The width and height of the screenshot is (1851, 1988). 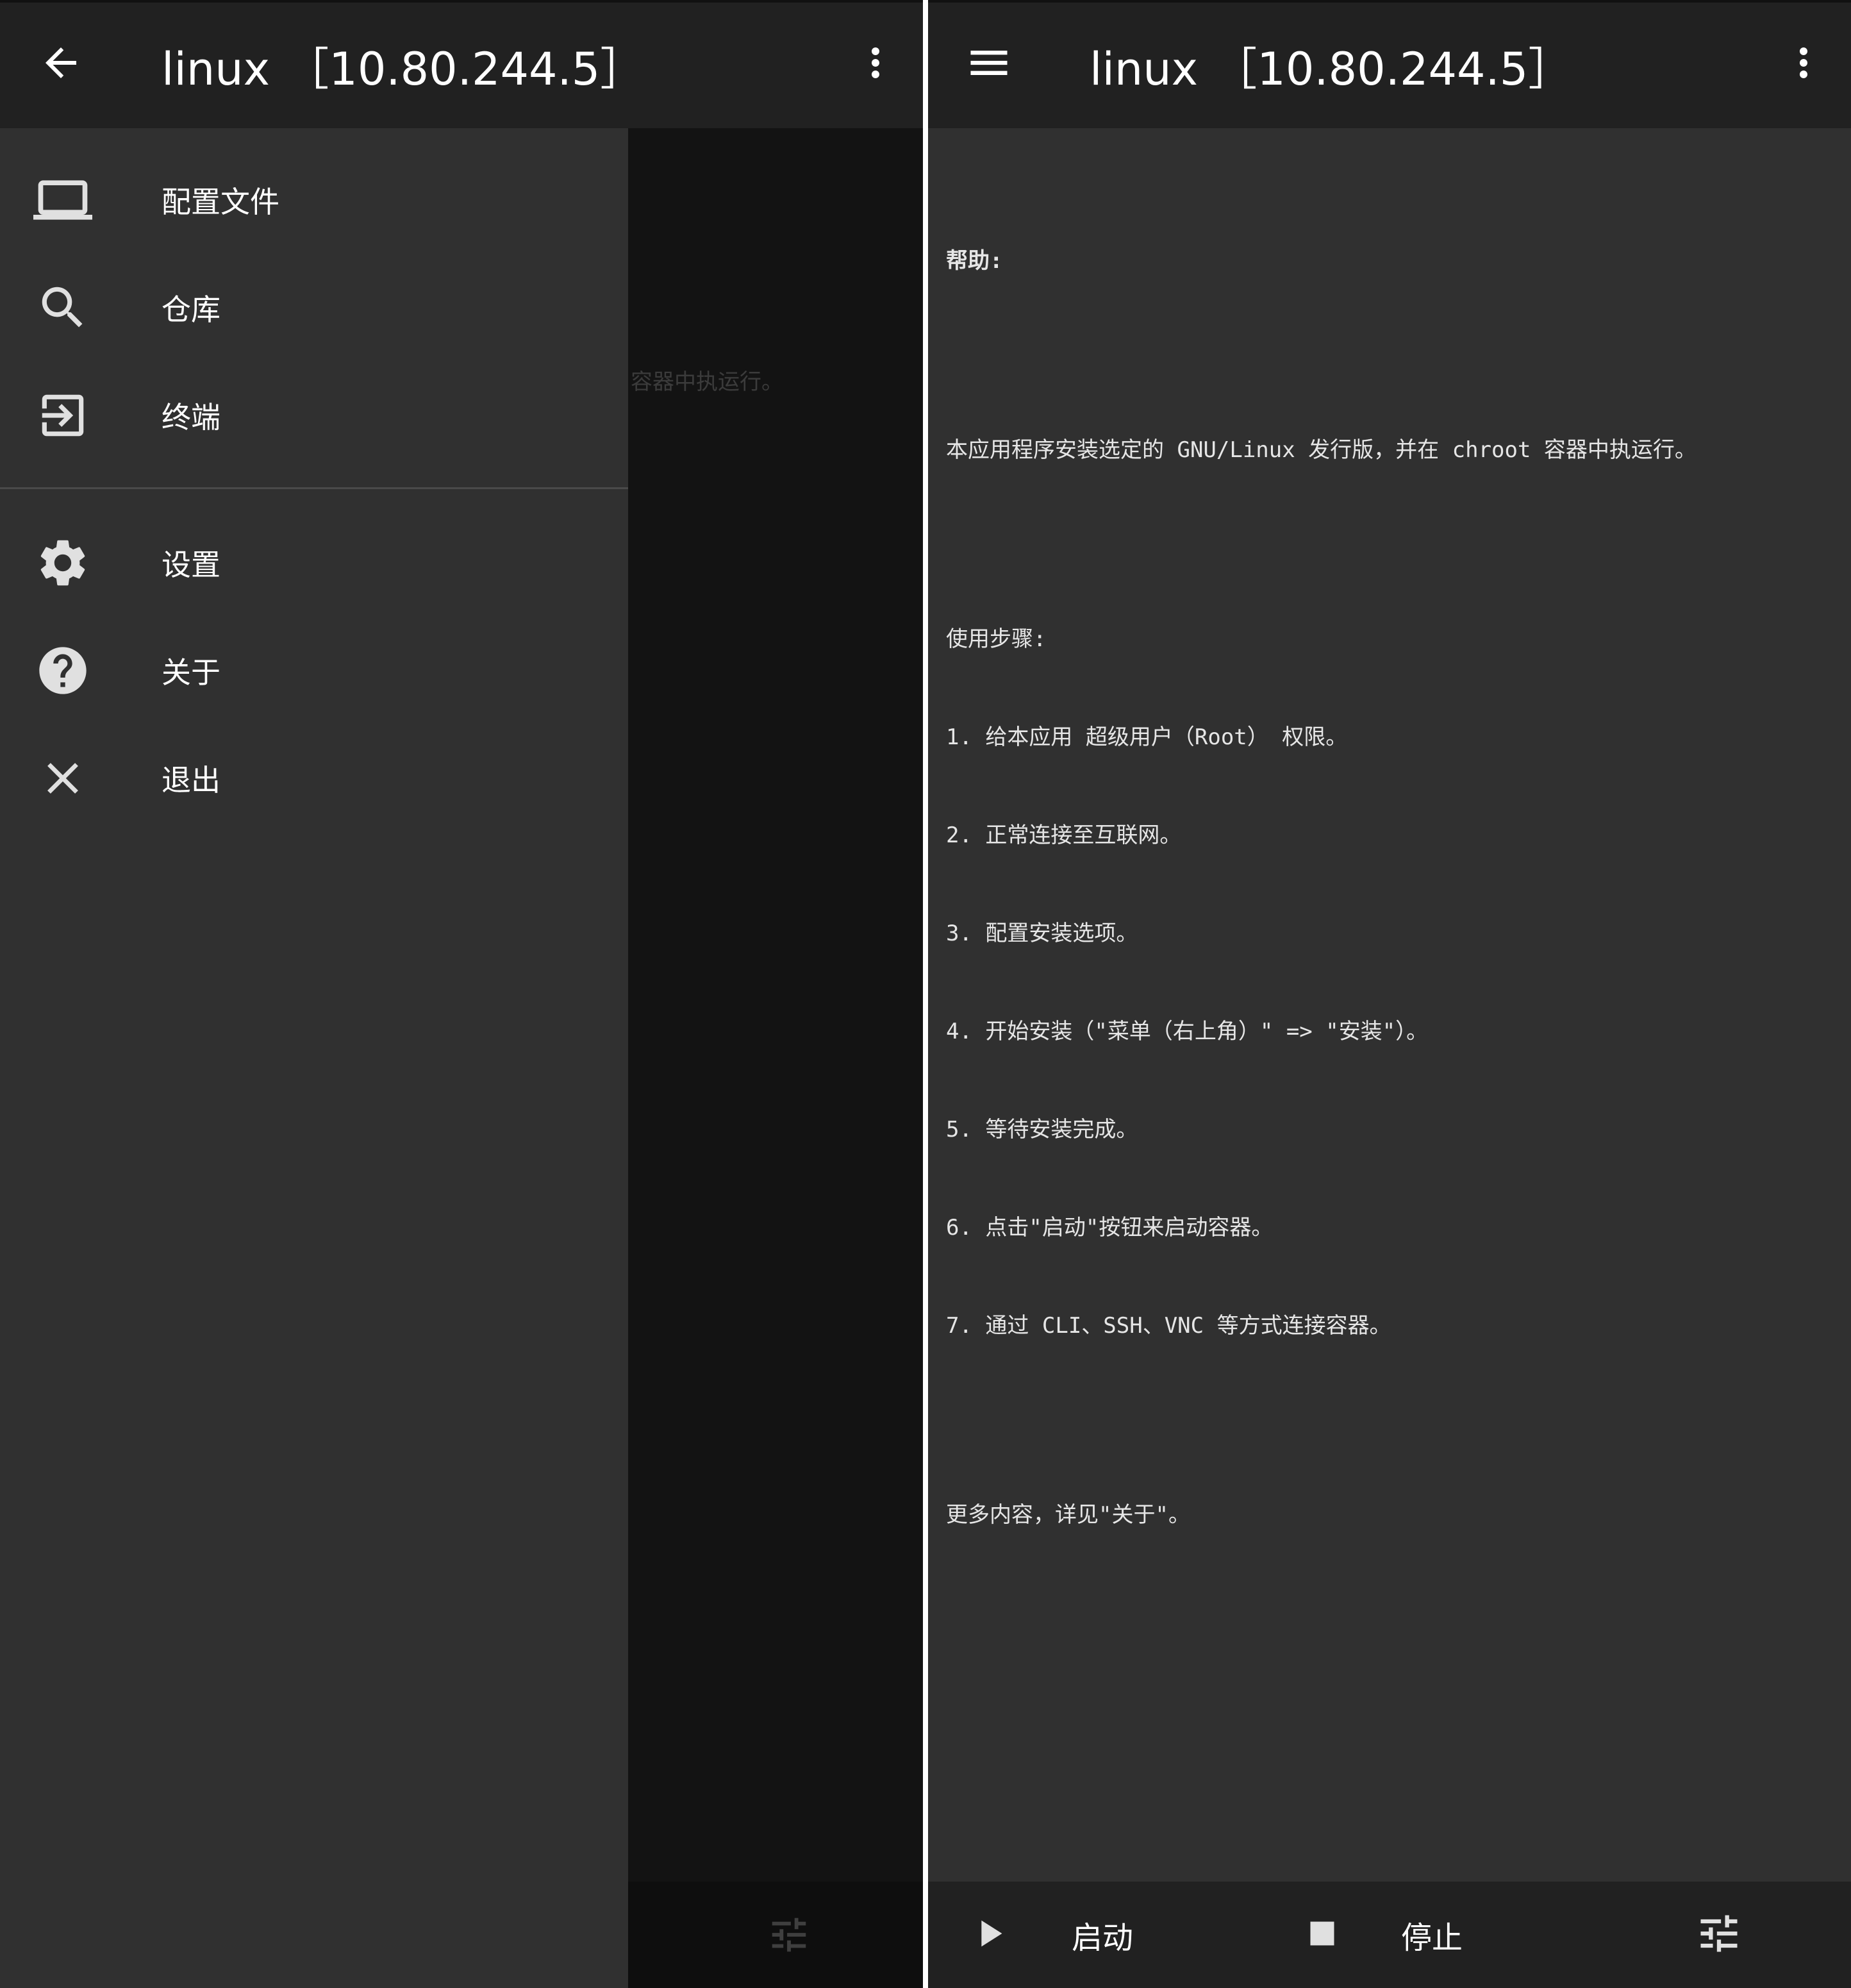 I want to click on bottom-action-bar: 启动 停止, so click(x=1389, y=1935).